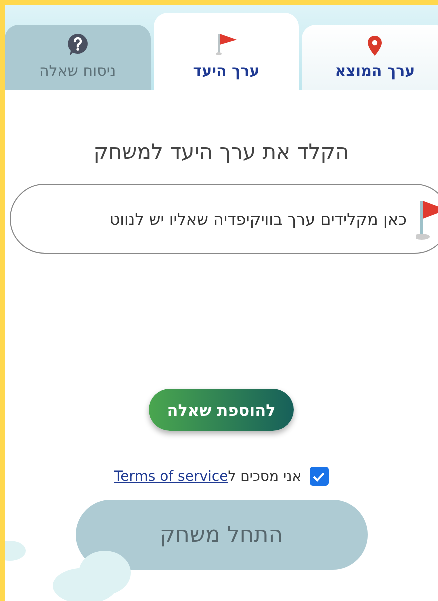 This screenshot has height=601, width=438. Describe the element at coordinates (370, 57) in the screenshot. I see `tab: ערך המוצא` at that location.